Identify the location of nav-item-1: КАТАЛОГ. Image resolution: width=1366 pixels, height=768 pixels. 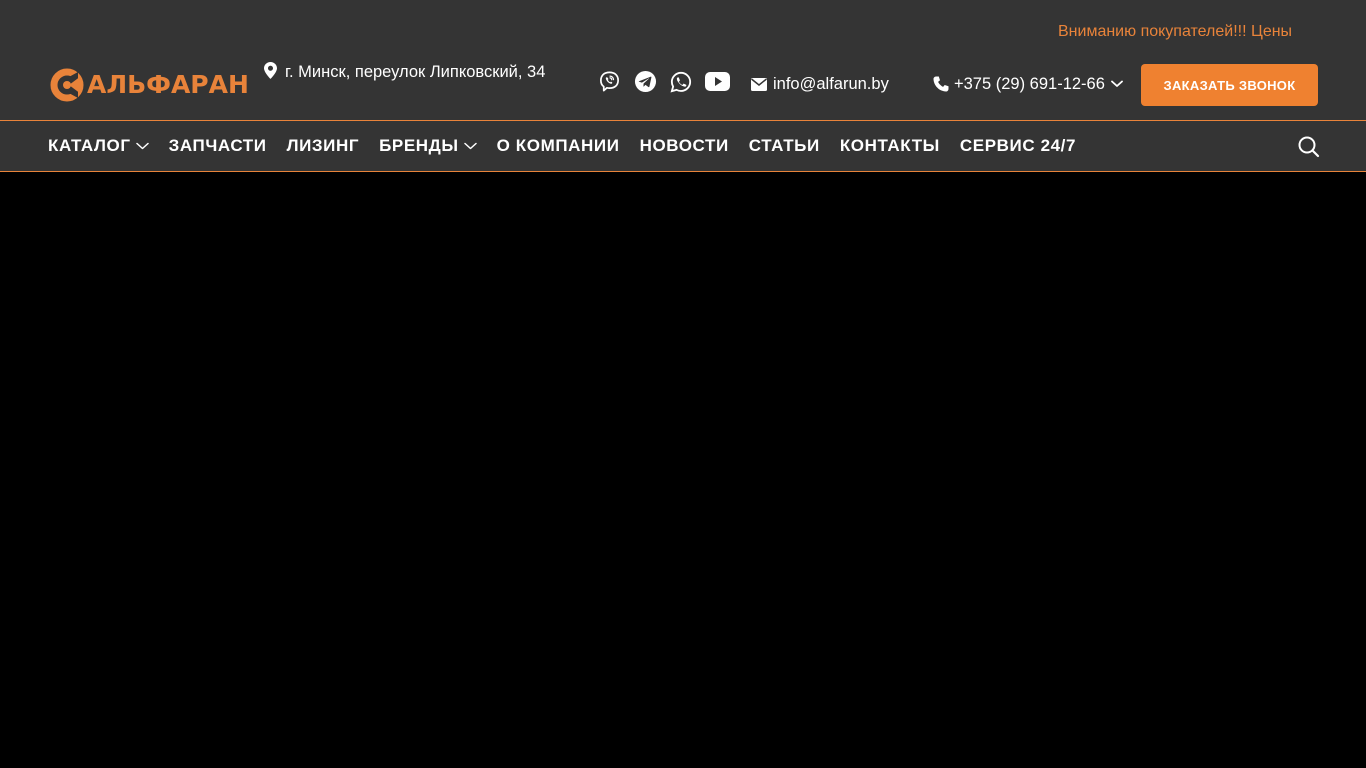
(98, 146).